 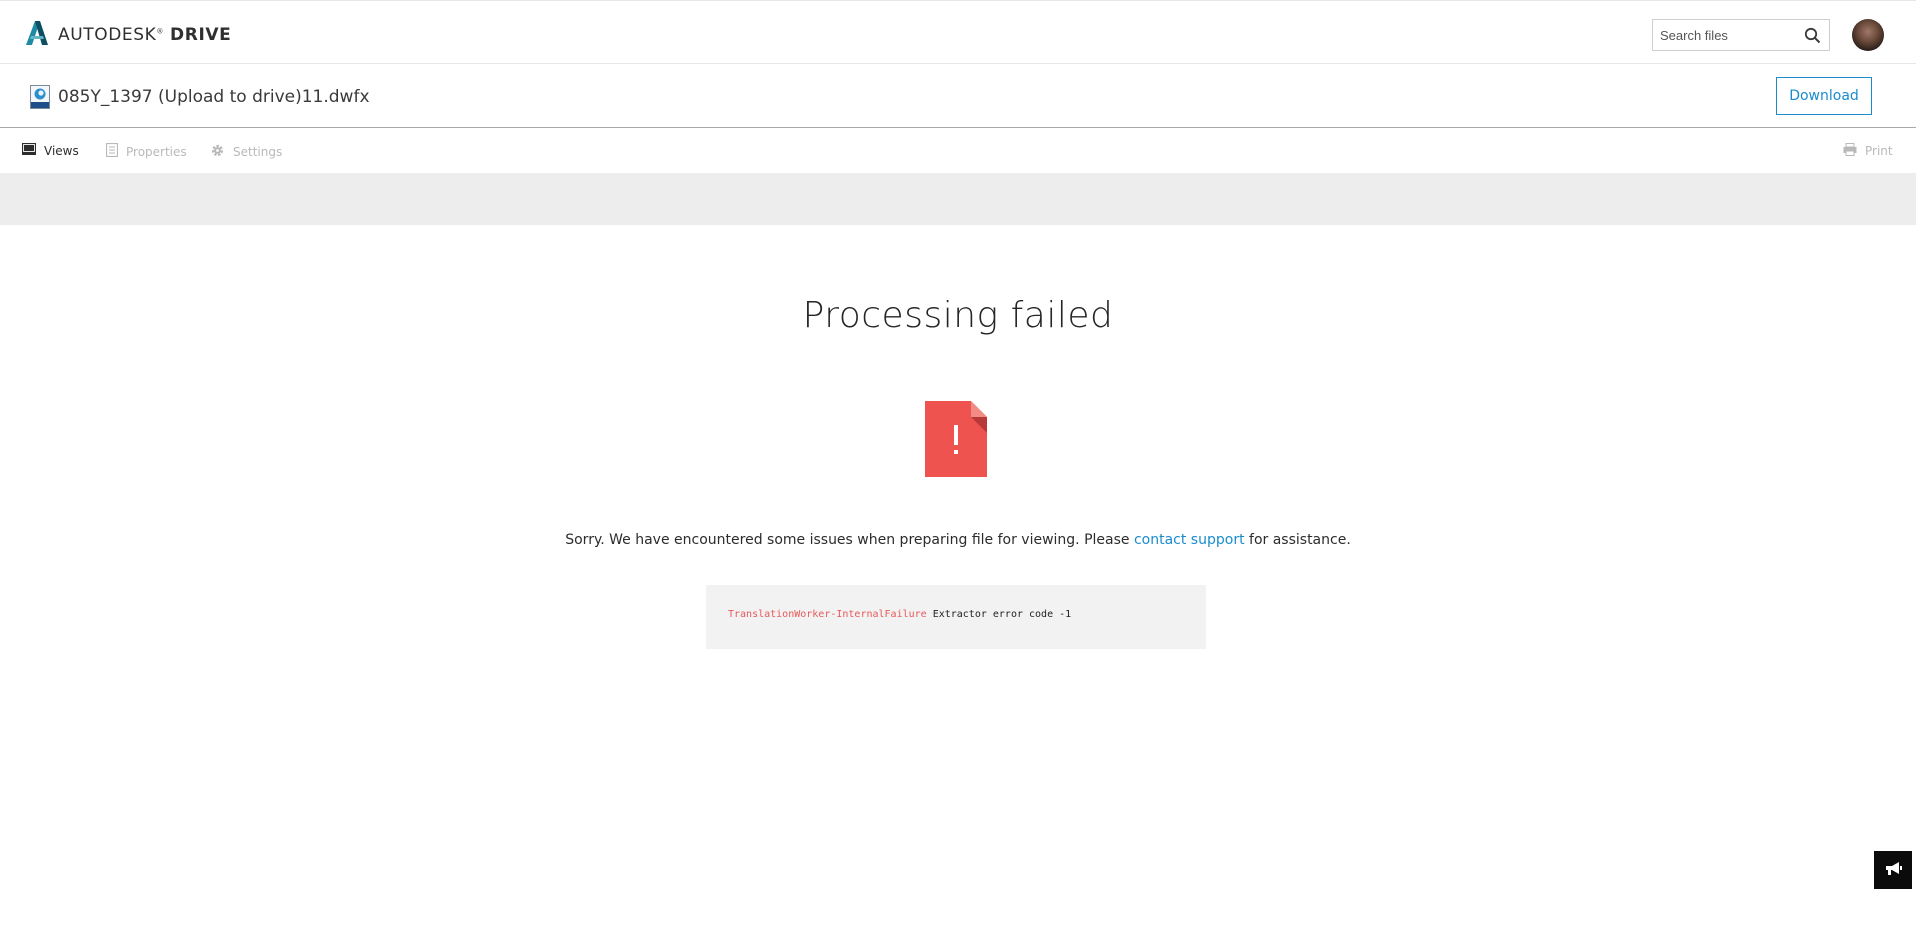 I want to click on error-message-after: for assistance., so click(x=1297, y=540).